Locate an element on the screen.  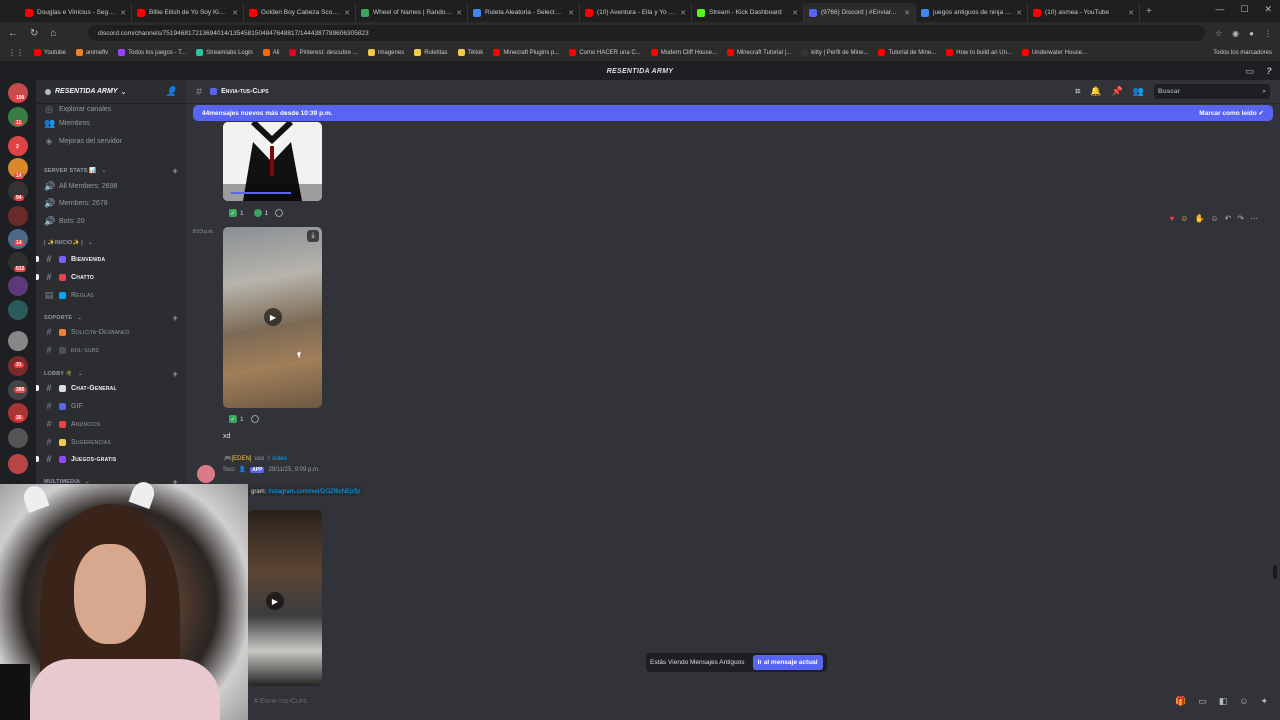
bookmark-item: Imagenes is located at coordinates (385, 52).